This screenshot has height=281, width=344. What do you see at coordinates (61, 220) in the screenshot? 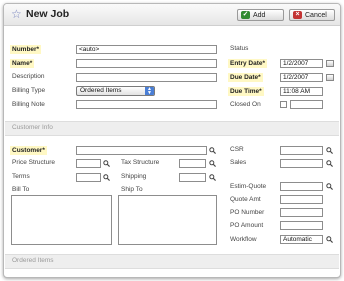
I see `bill-to-textarea` at bounding box center [61, 220].